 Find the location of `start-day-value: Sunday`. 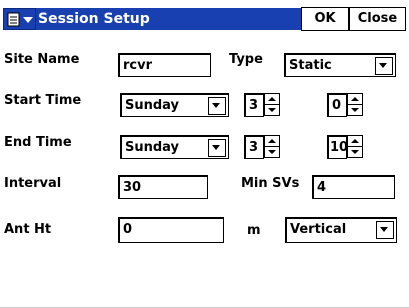

start-day-value: Sunday is located at coordinates (152, 105).